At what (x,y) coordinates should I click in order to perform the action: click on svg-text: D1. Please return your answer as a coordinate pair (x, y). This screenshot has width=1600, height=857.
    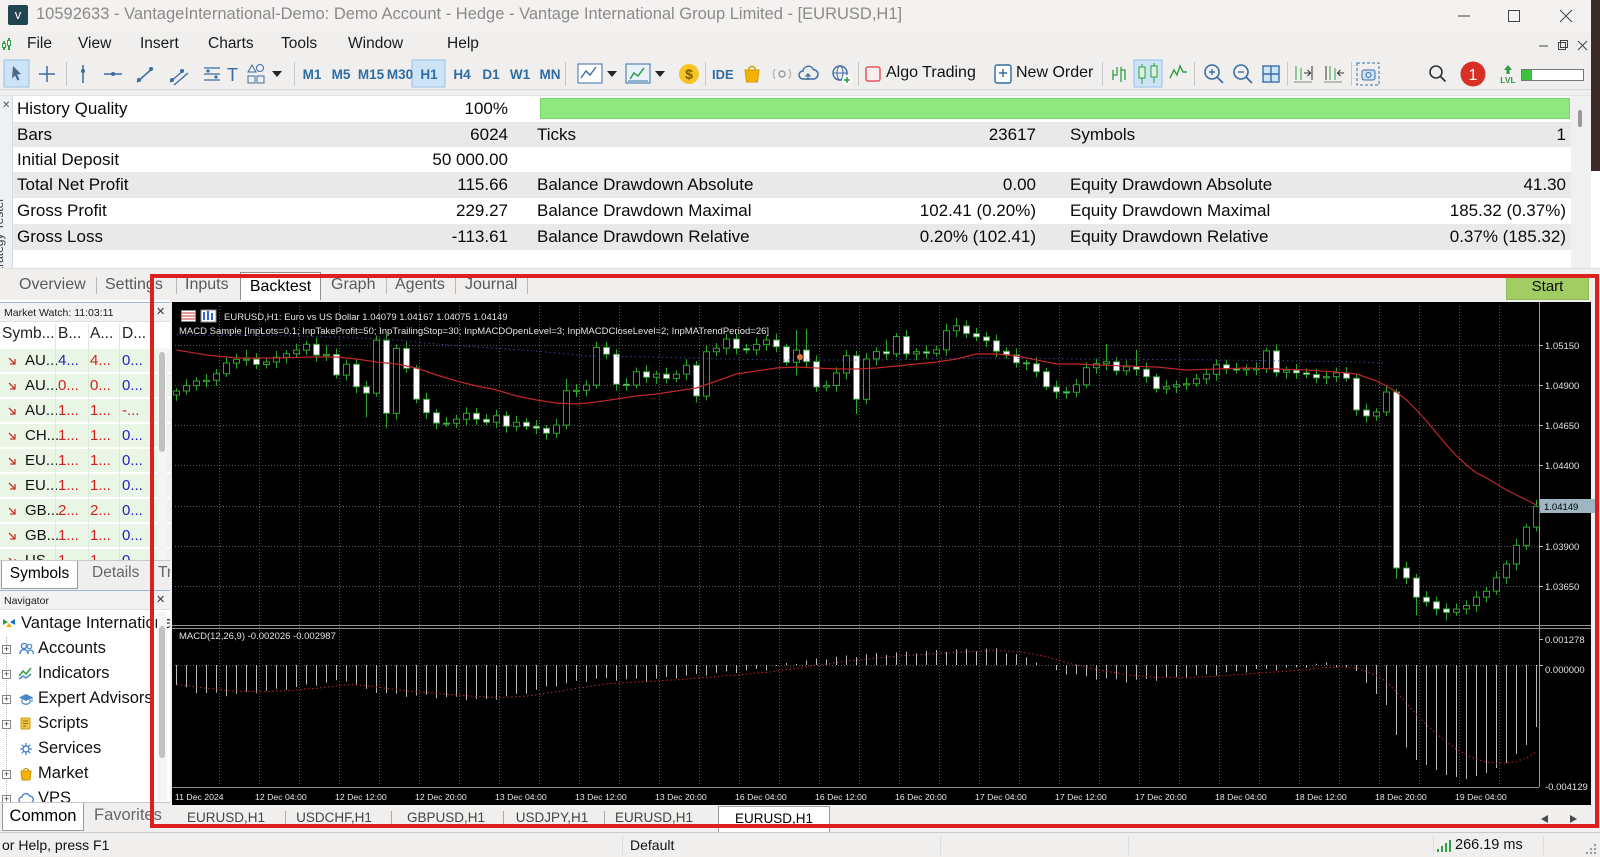
    Looking at the image, I should click on (491, 74).